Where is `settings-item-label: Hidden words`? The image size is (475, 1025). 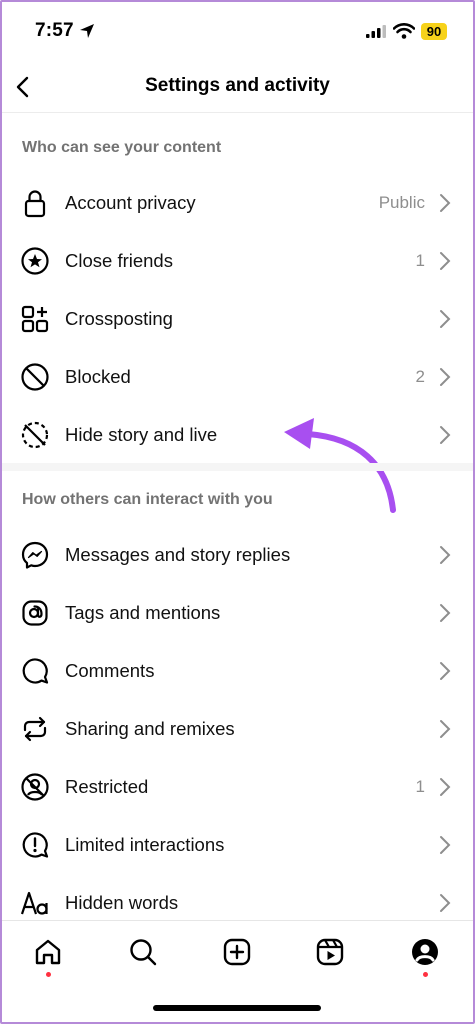
settings-item-label: Hidden words is located at coordinates (122, 902).